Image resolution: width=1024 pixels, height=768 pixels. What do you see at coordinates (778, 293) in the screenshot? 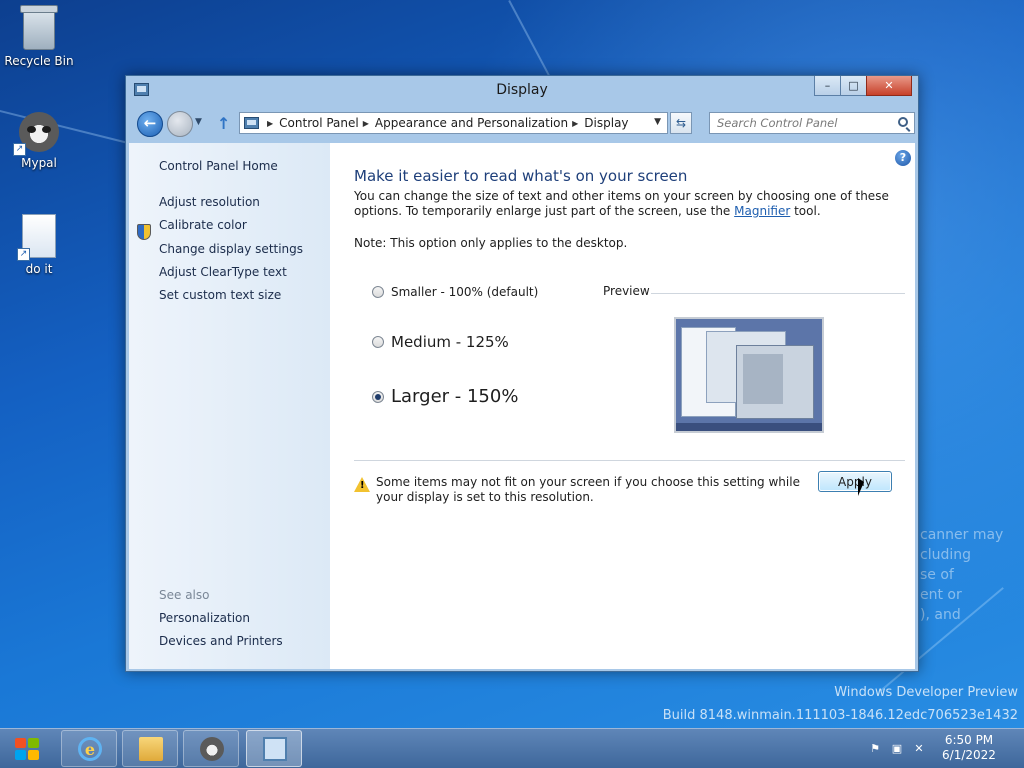
I see `preview-divider` at bounding box center [778, 293].